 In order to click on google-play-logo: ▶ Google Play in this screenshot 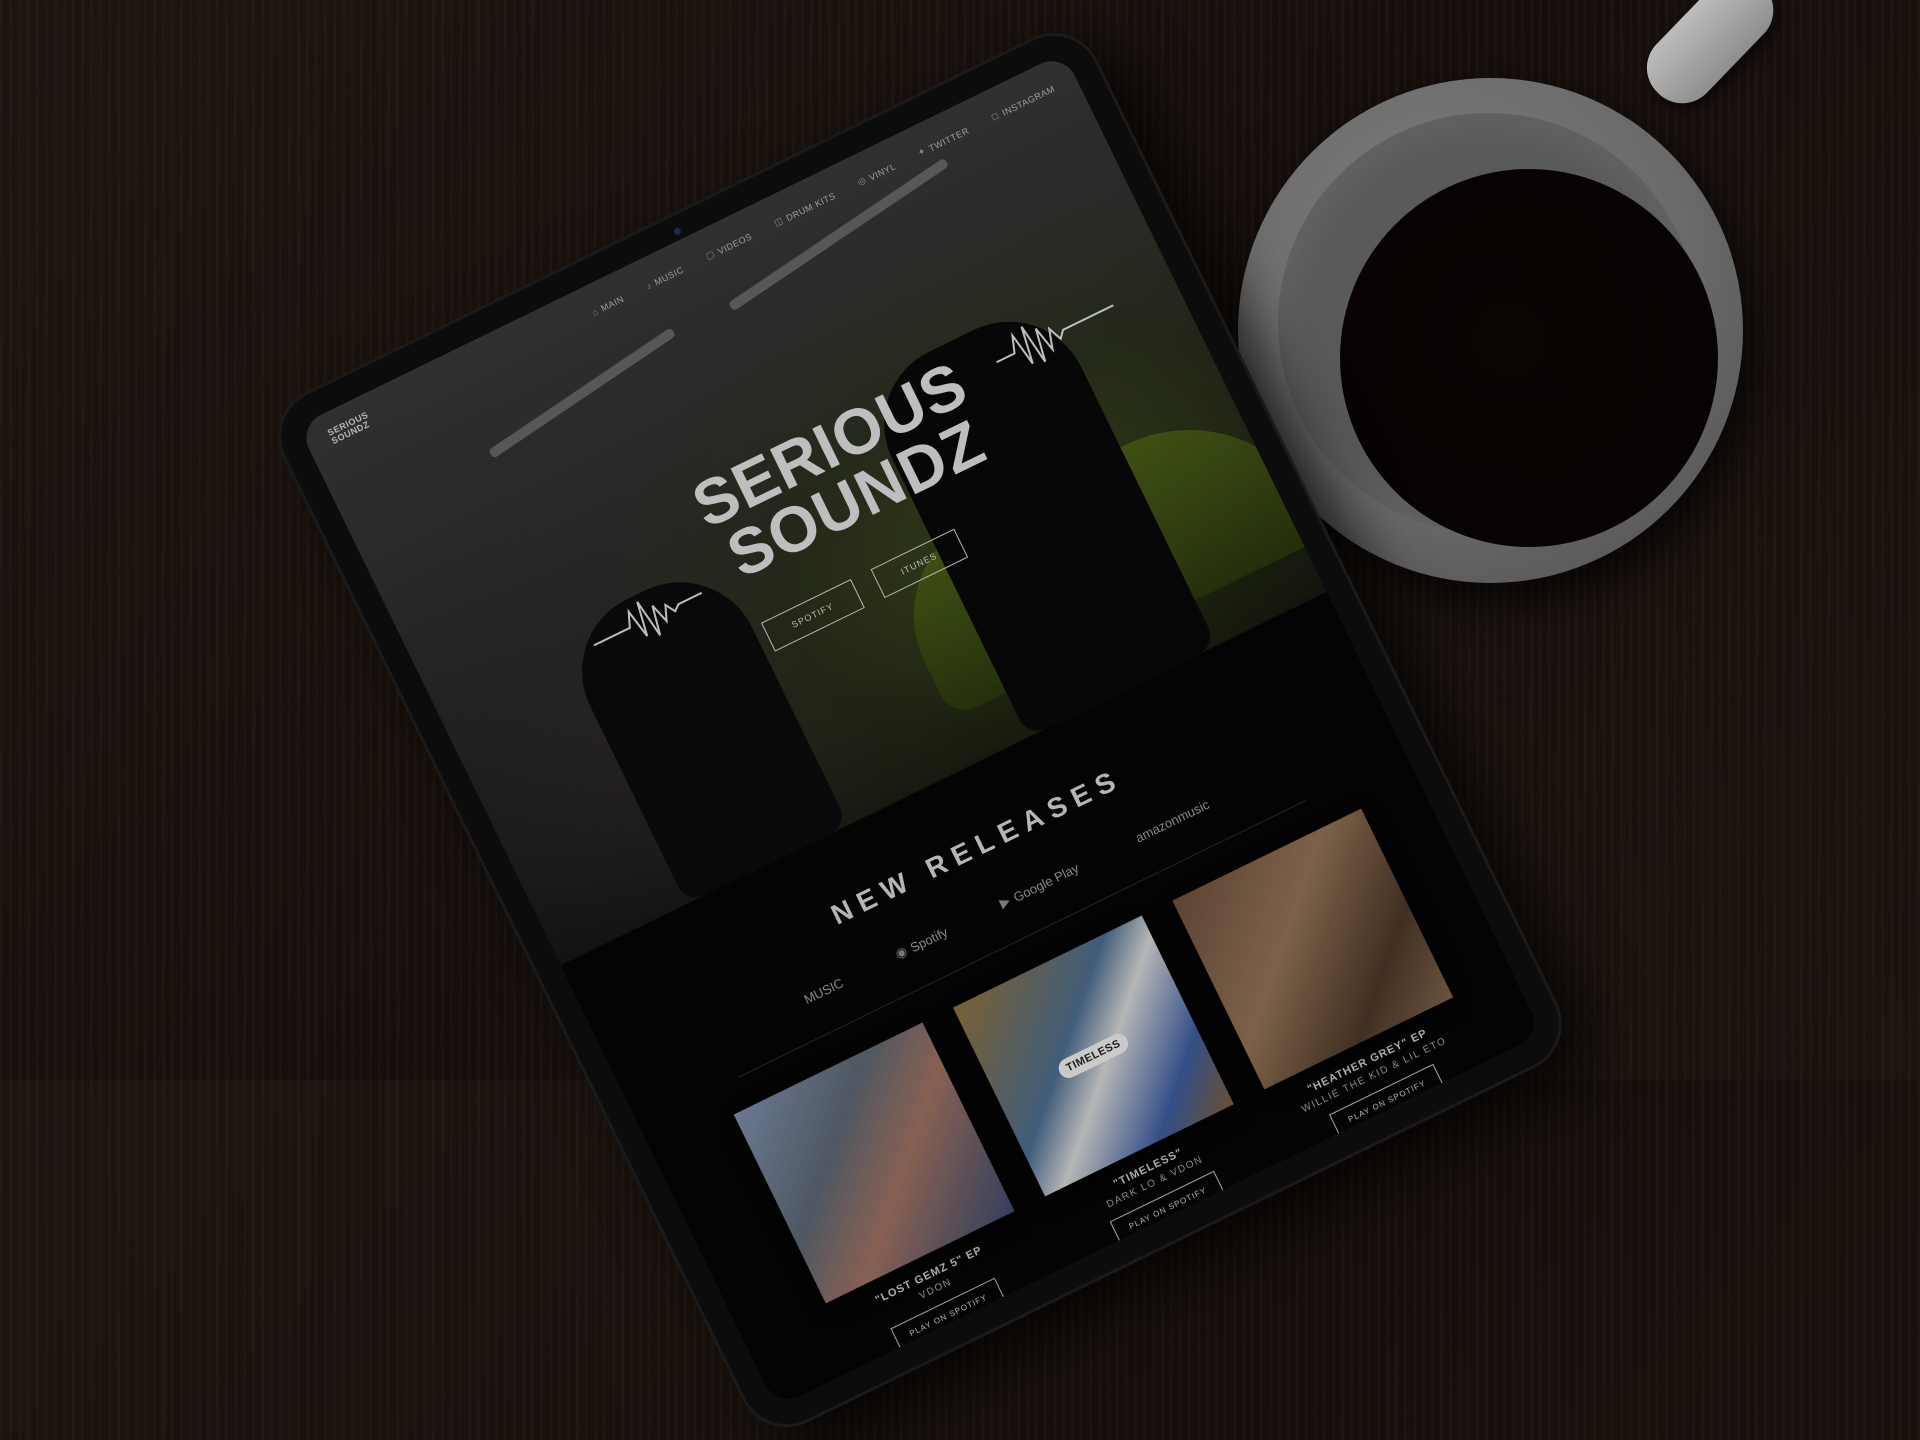, I will do `click(1039, 886)`.